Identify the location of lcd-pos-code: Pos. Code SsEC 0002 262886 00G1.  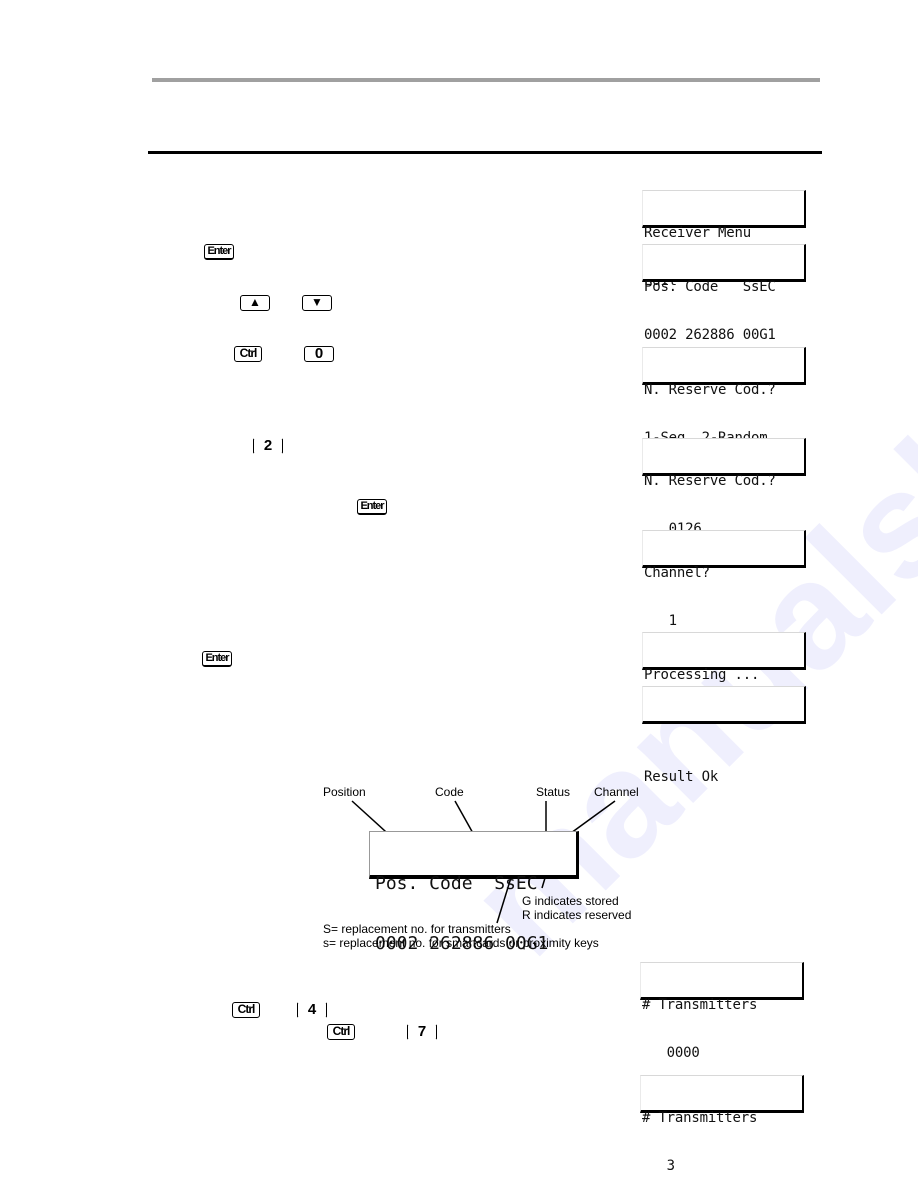
(724, 293).